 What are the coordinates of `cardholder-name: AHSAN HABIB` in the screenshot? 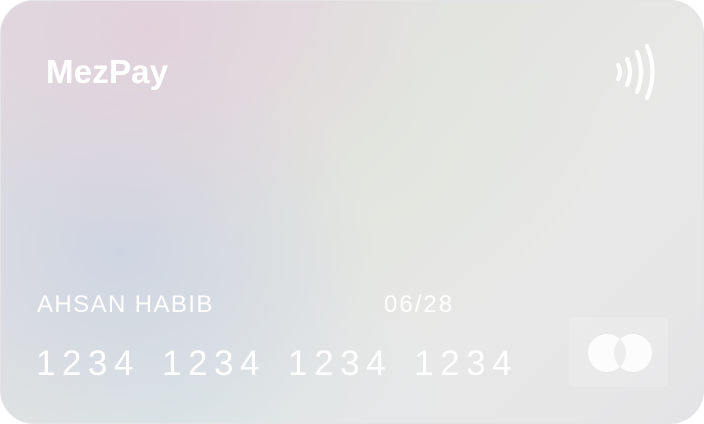 It's located at (125, 304).